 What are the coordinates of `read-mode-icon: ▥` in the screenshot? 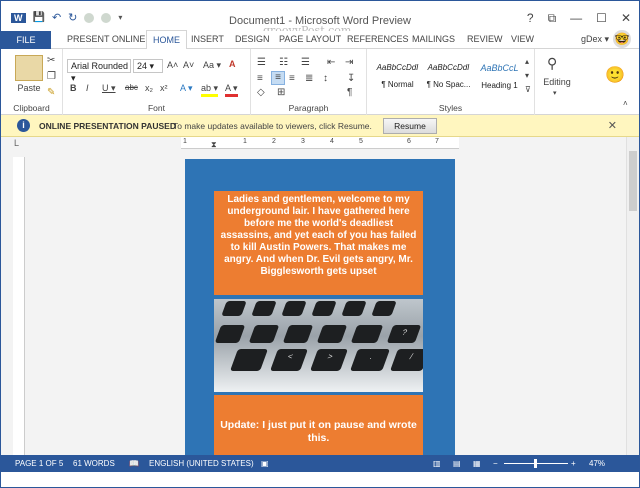 It's located at (437, 463).